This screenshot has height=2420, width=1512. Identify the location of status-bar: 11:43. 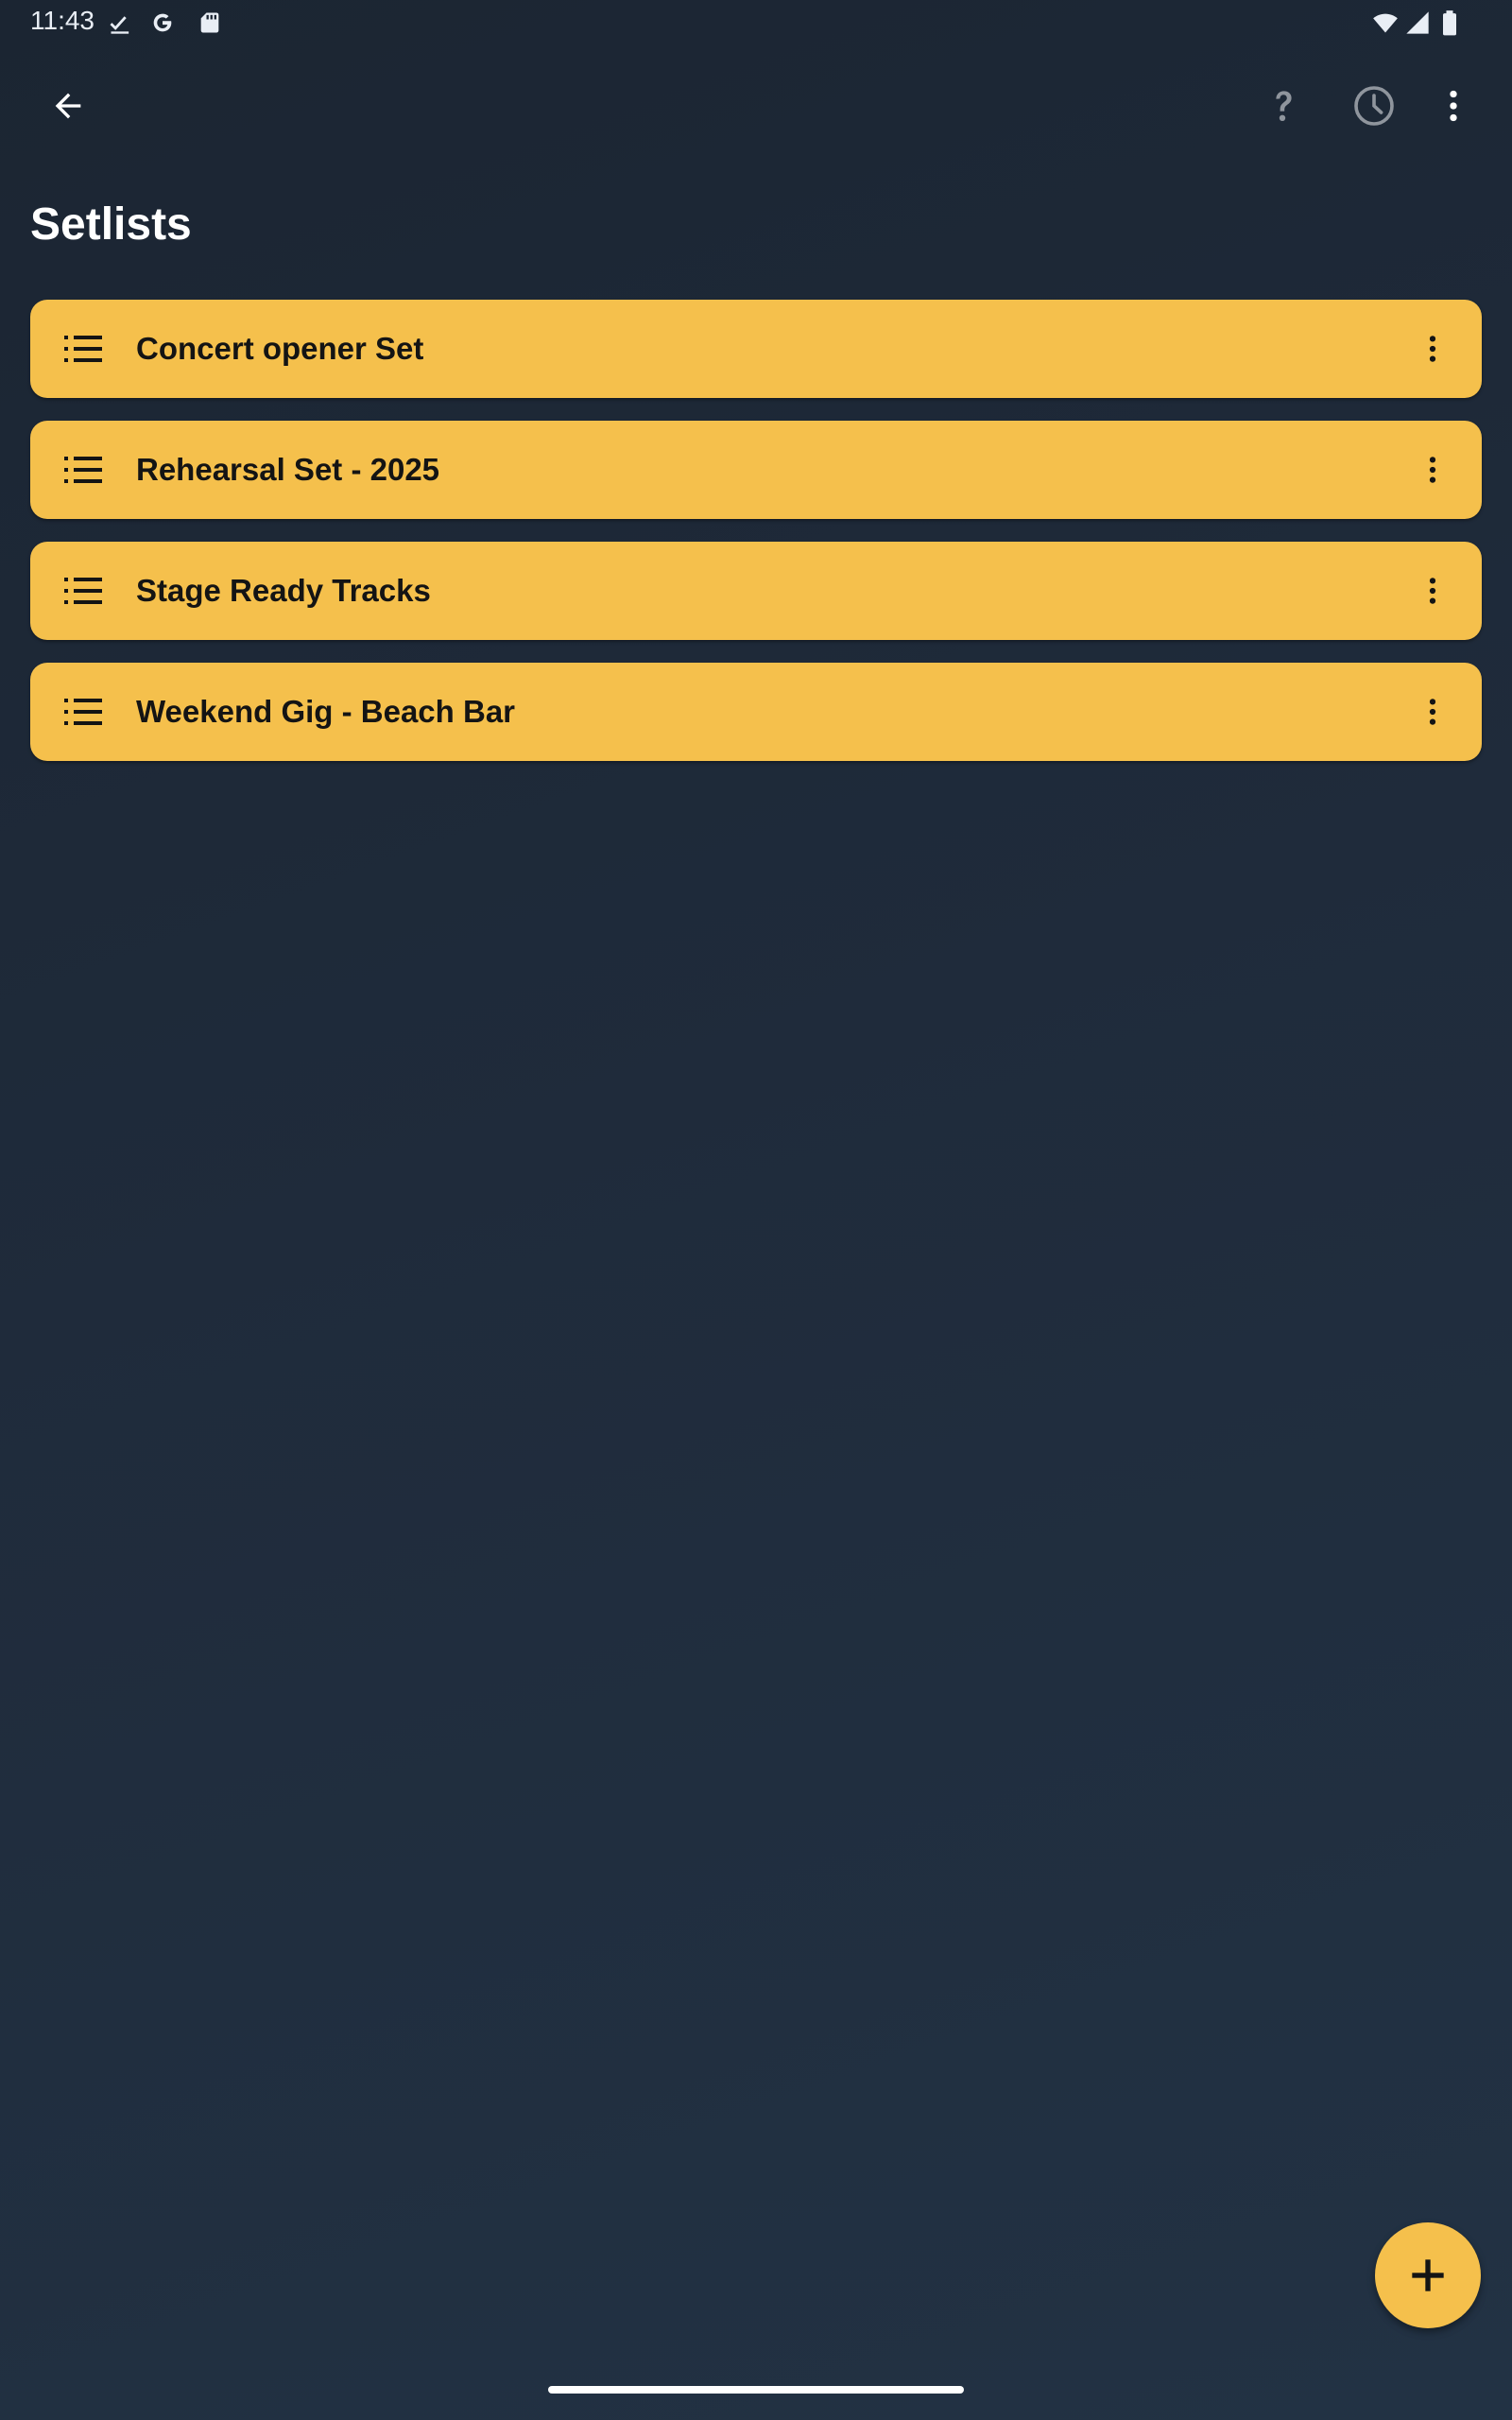
(756, 22).